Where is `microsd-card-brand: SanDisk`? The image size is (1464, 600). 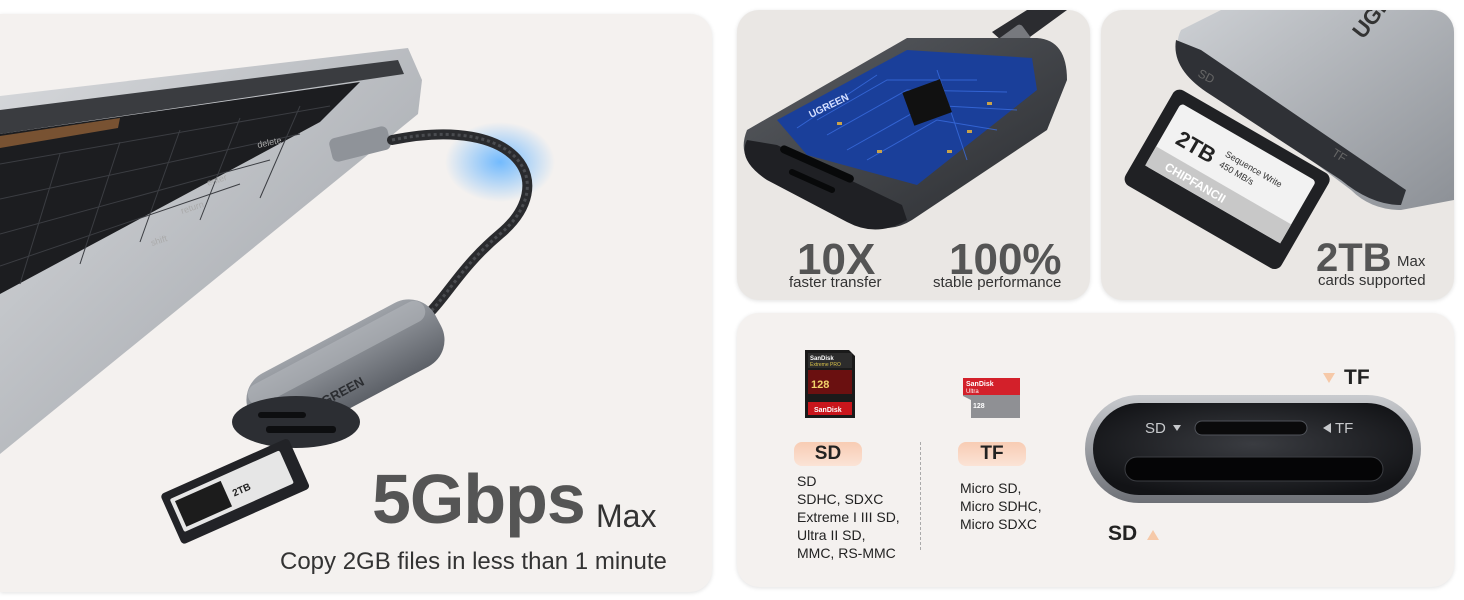
microsd-card-brand: SanDisk is located at coordinates (980, 384).